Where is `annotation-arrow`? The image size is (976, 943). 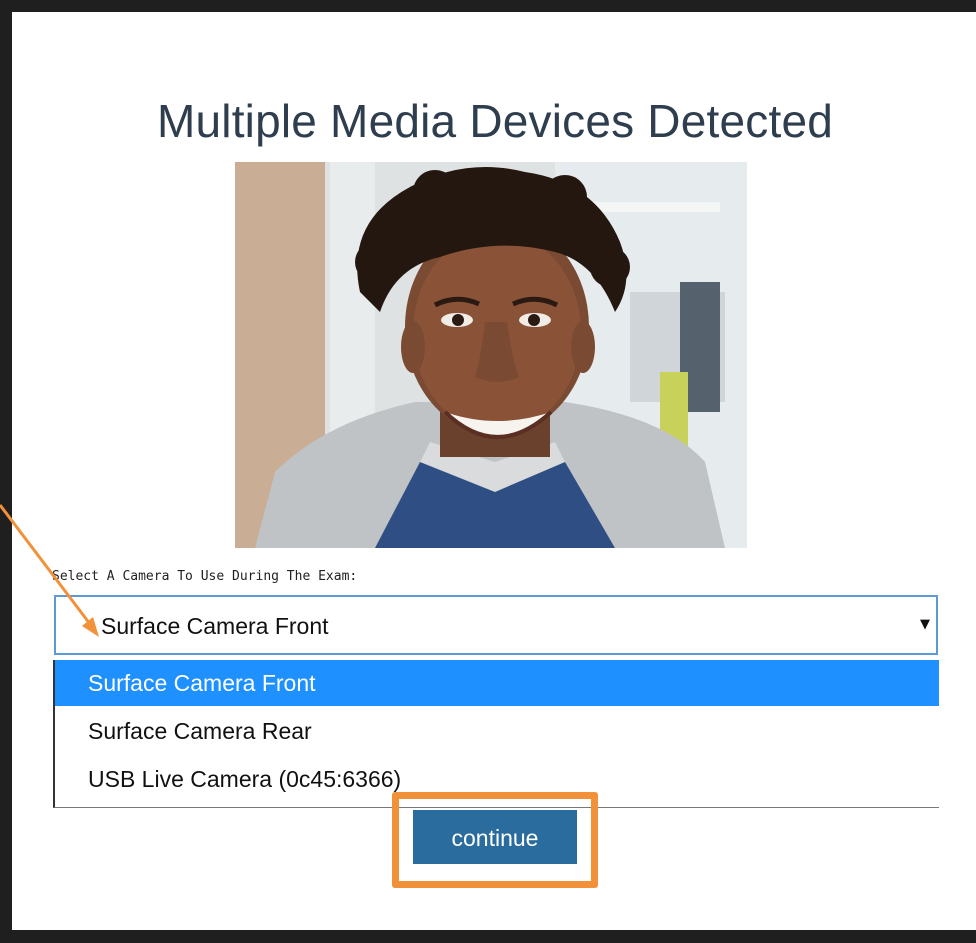
annotation-arrow is located at coordinates (49, 570).